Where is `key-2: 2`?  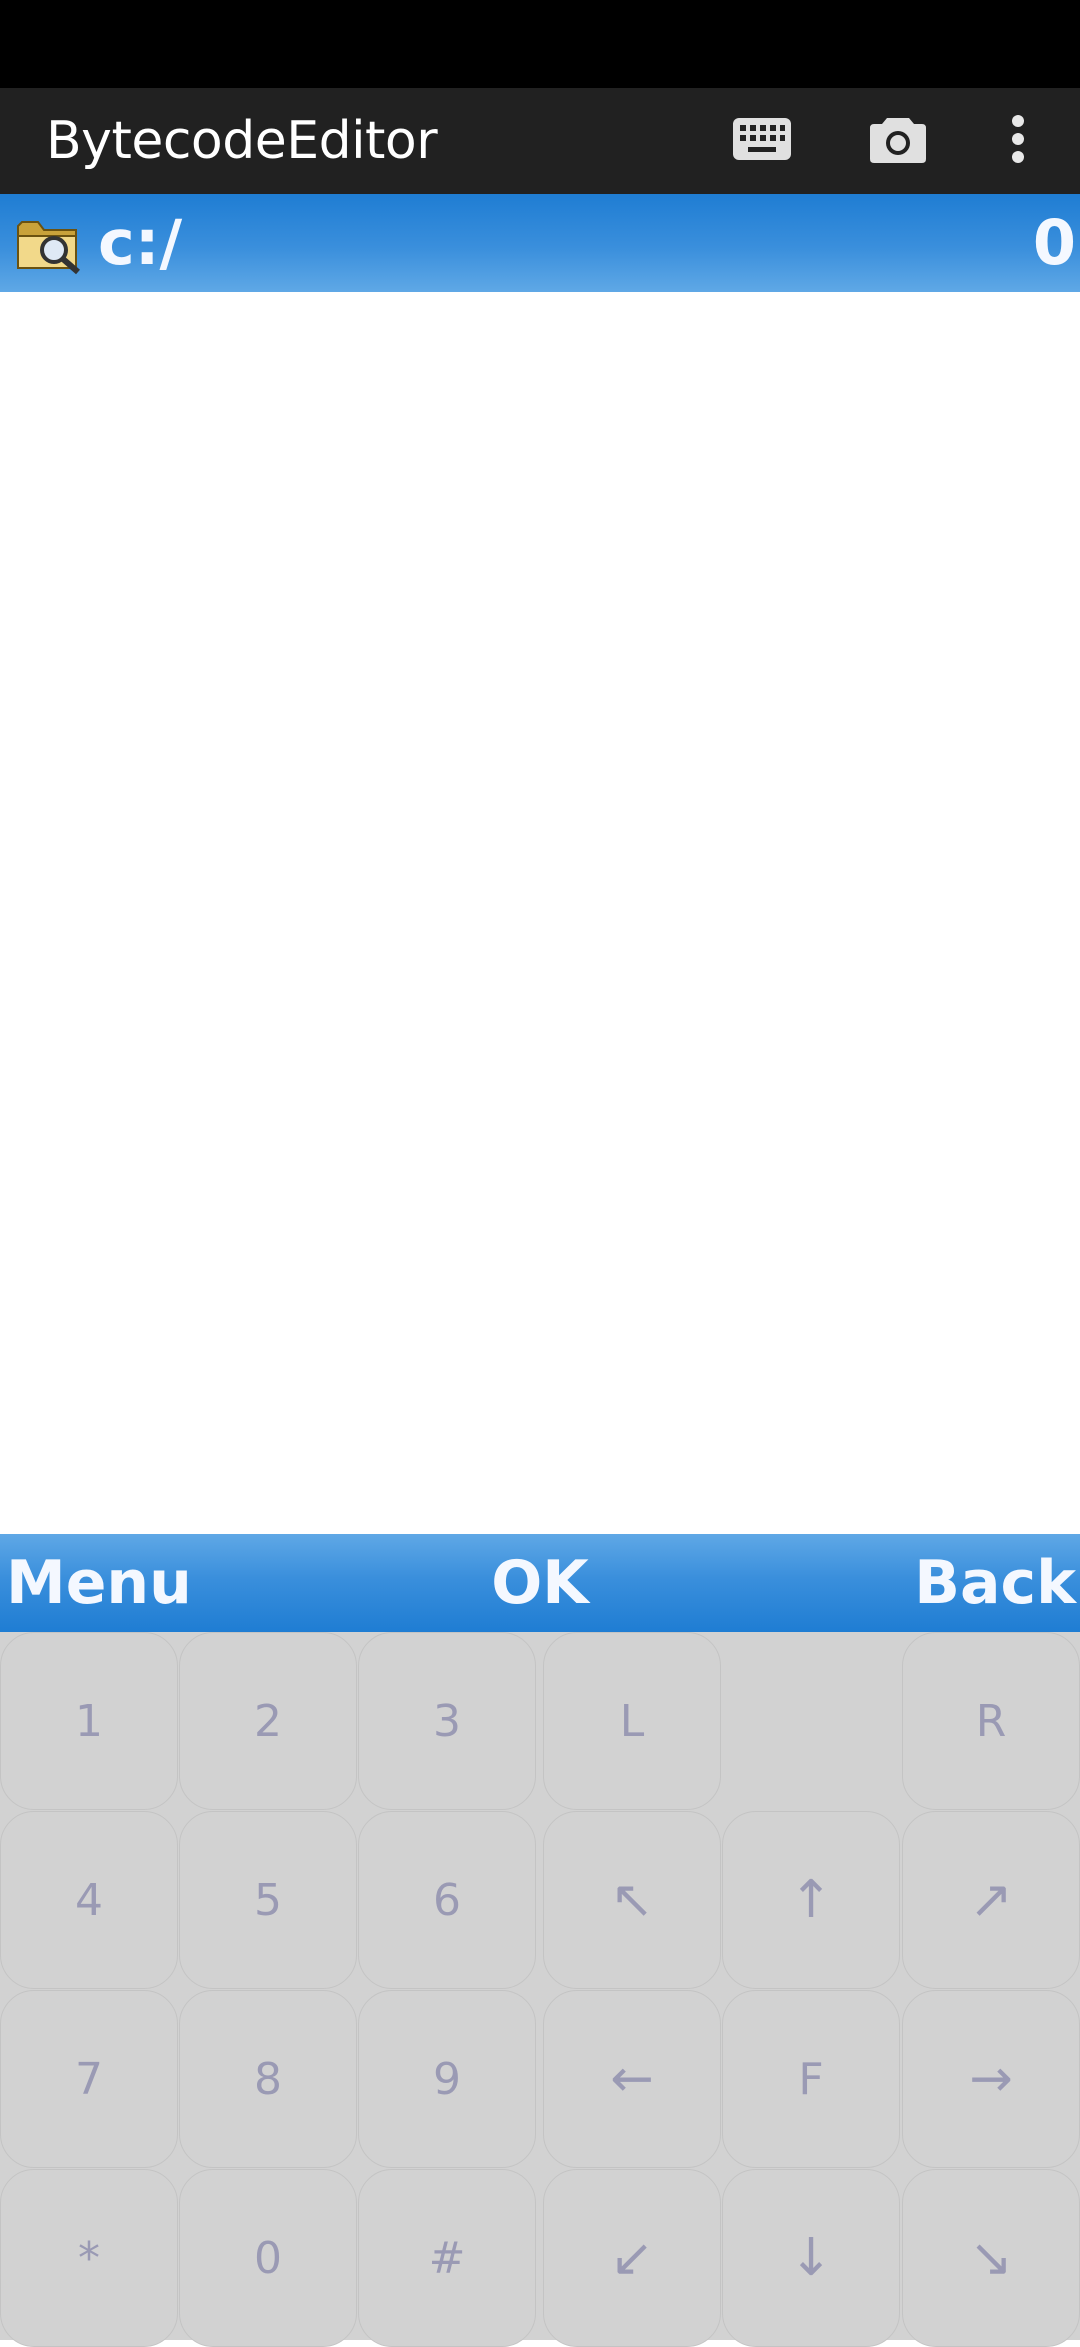
key-2: 2 is located at coordinates (268, 1721).